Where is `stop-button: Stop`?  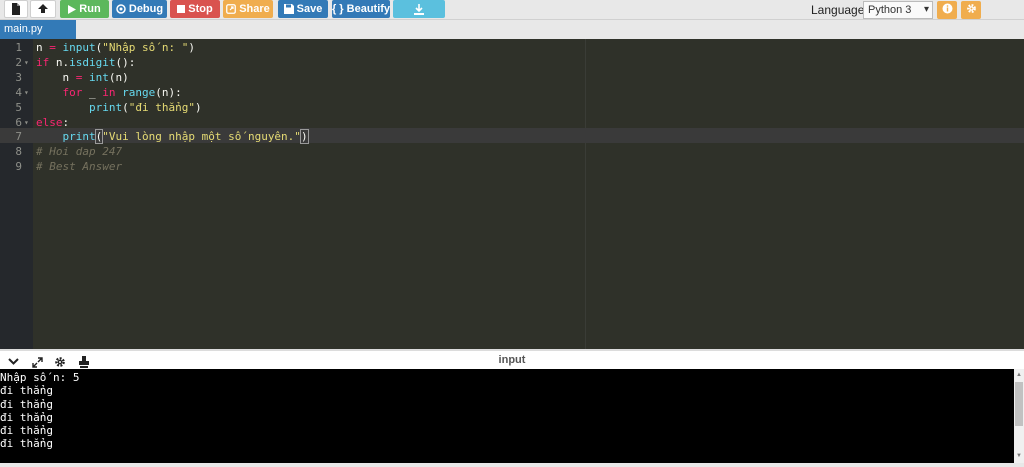
stop-button: Stop is located at coordinates (195, 9).